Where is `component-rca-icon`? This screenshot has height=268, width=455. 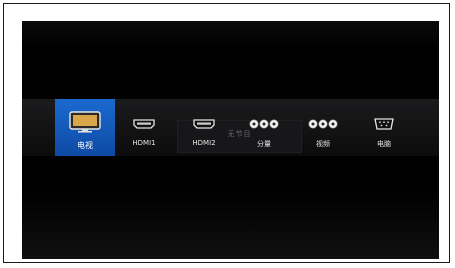
component-rca-icon is located at coordinates (264, 124).